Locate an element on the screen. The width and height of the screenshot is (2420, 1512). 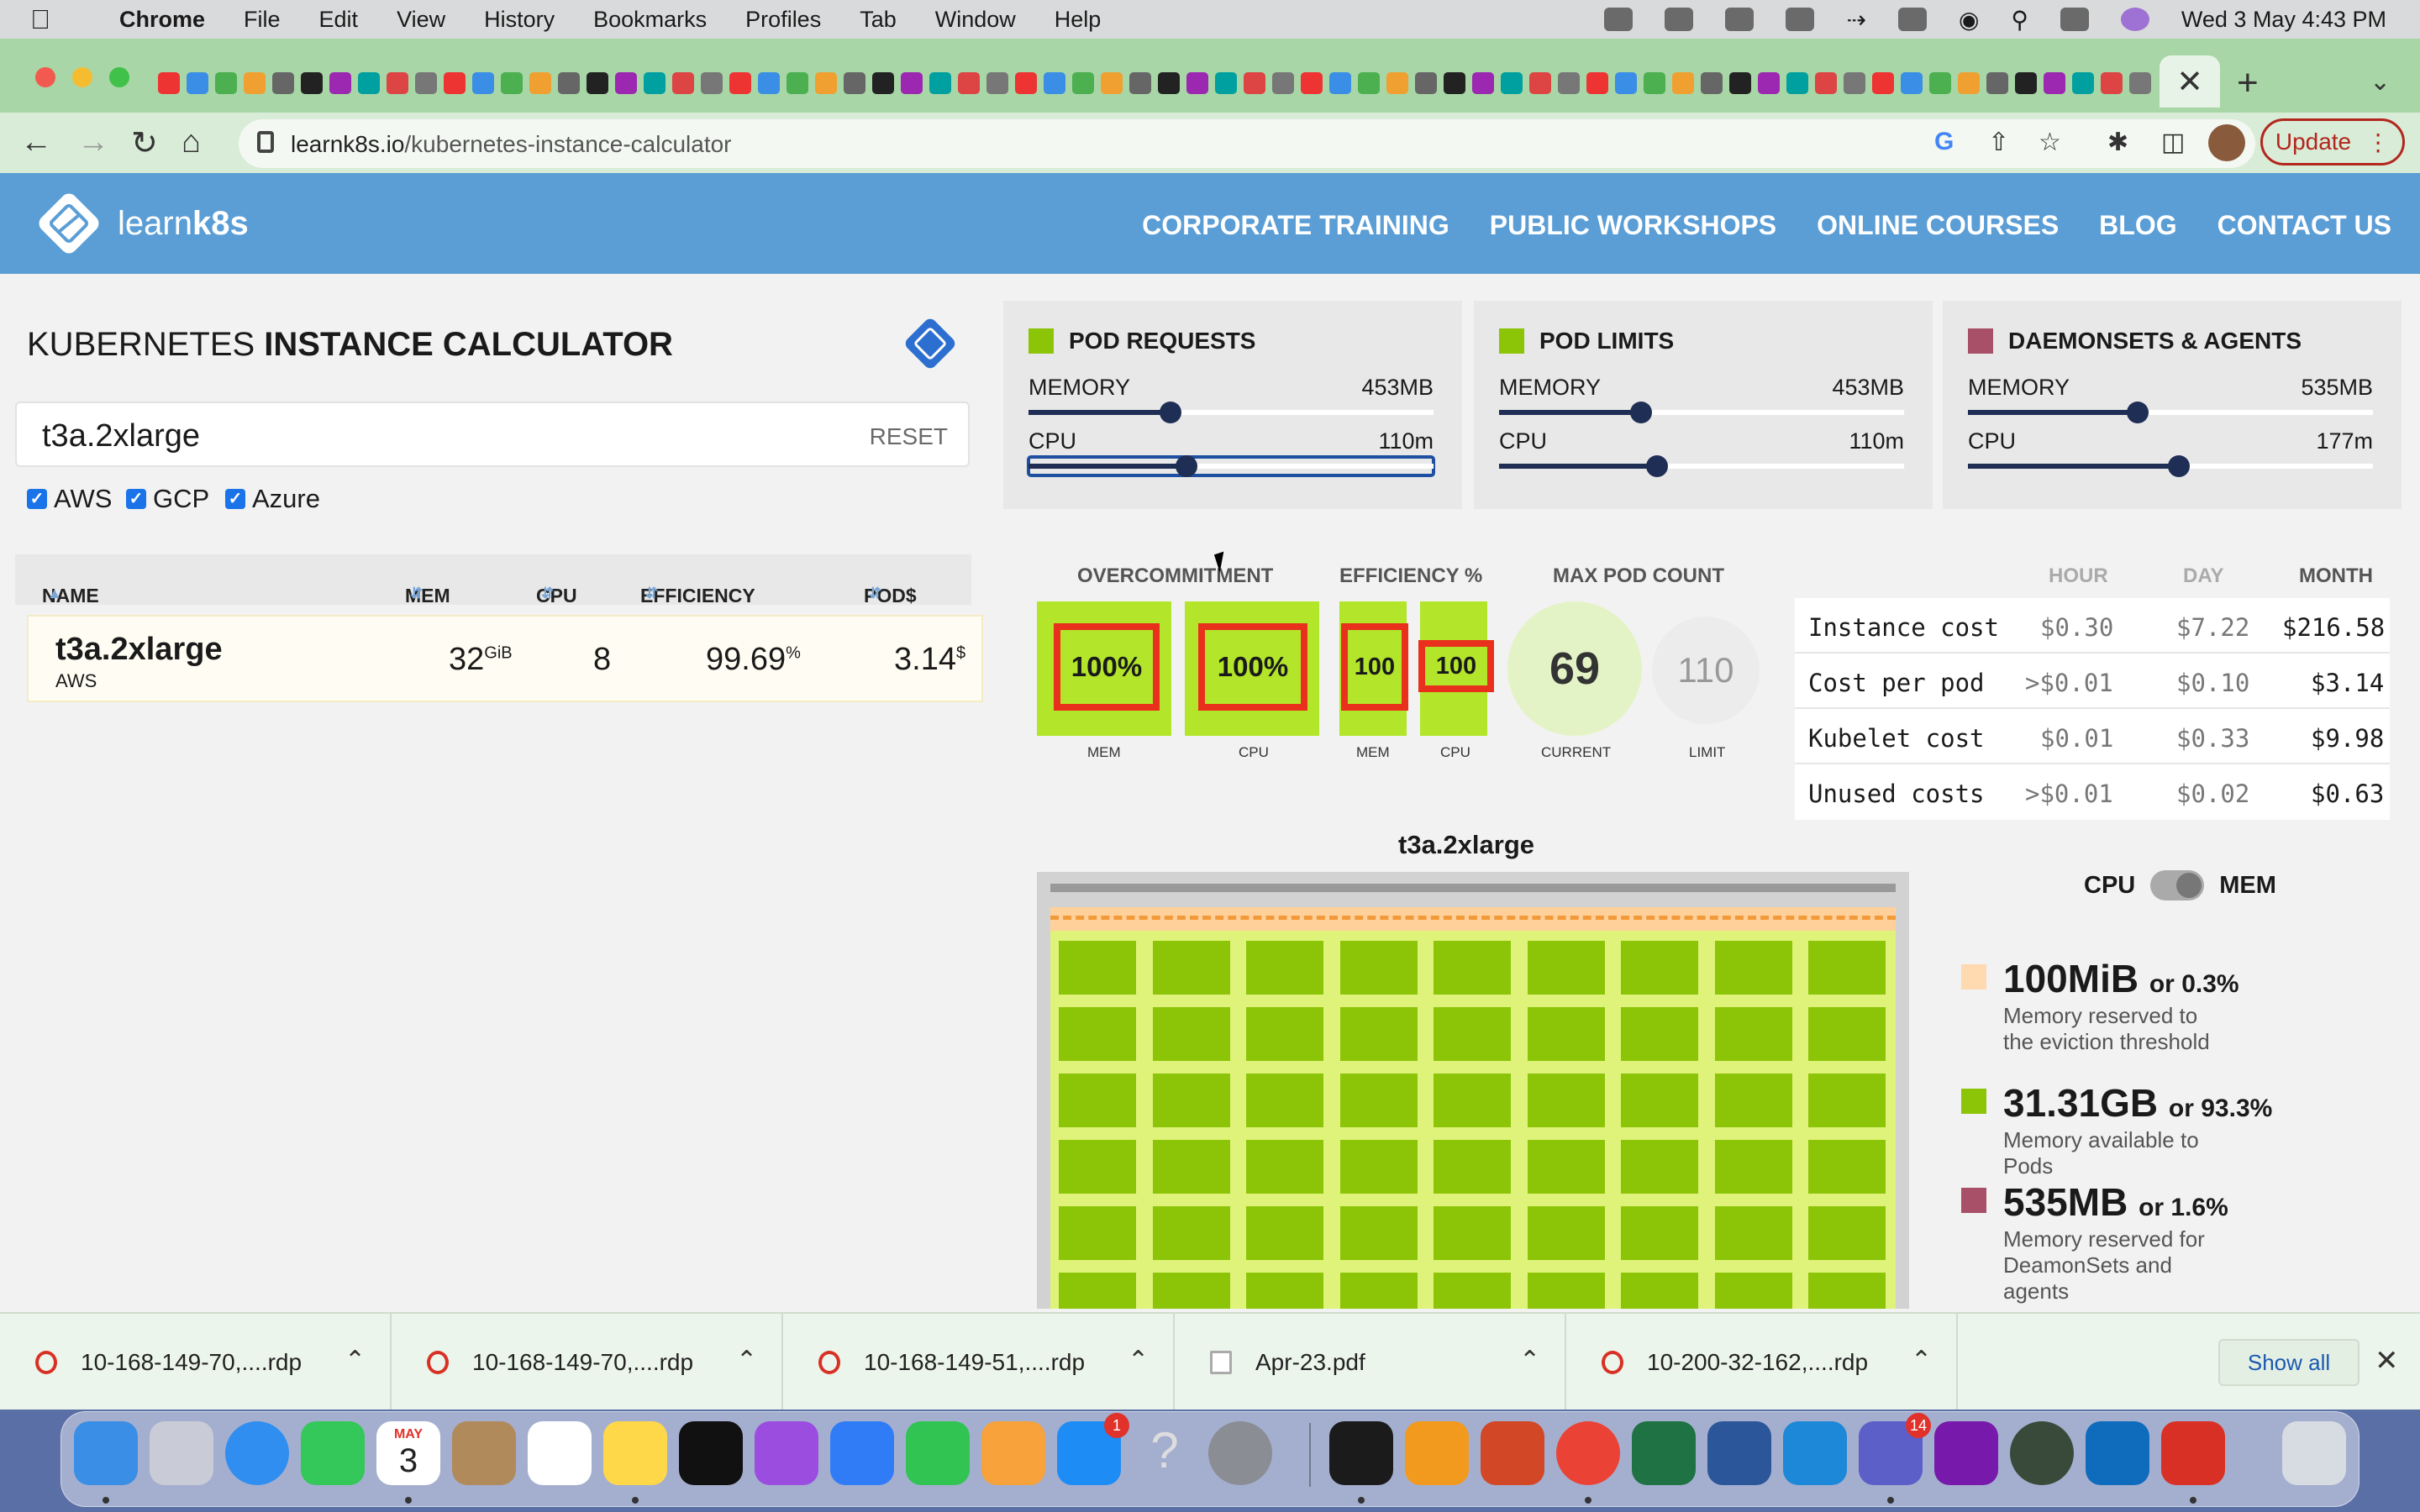
instance-search-input is located at coordinates (420, 436).